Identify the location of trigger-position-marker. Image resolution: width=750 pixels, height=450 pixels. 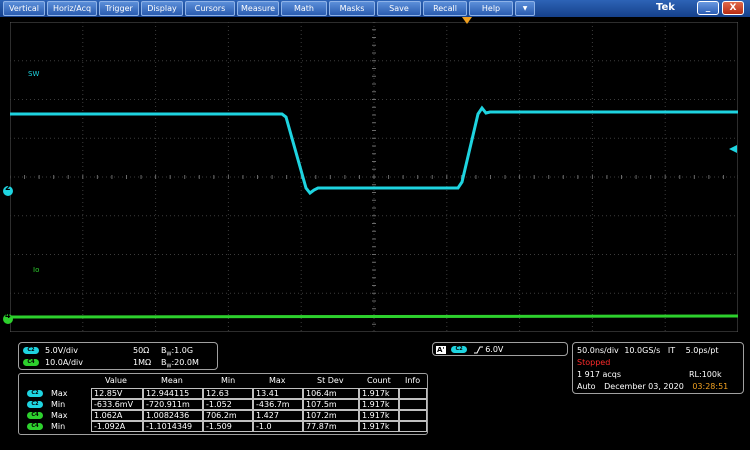
(467, 21).